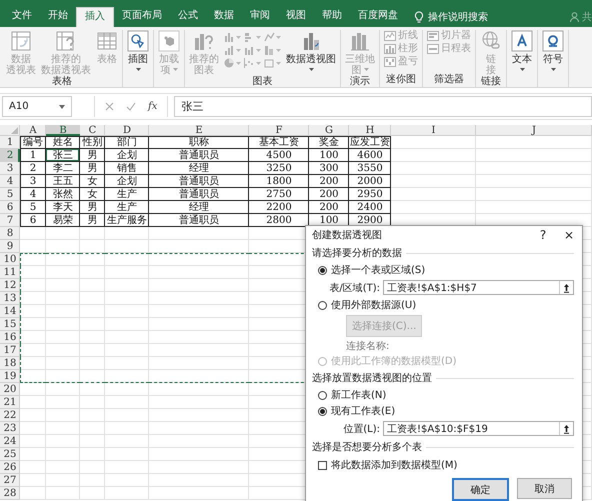 The width and height of the screenshot is (592, 501). Describe the element at coordinates (224, 17) in the screenshot. I see `ribbon-tab: 数据` at that location.